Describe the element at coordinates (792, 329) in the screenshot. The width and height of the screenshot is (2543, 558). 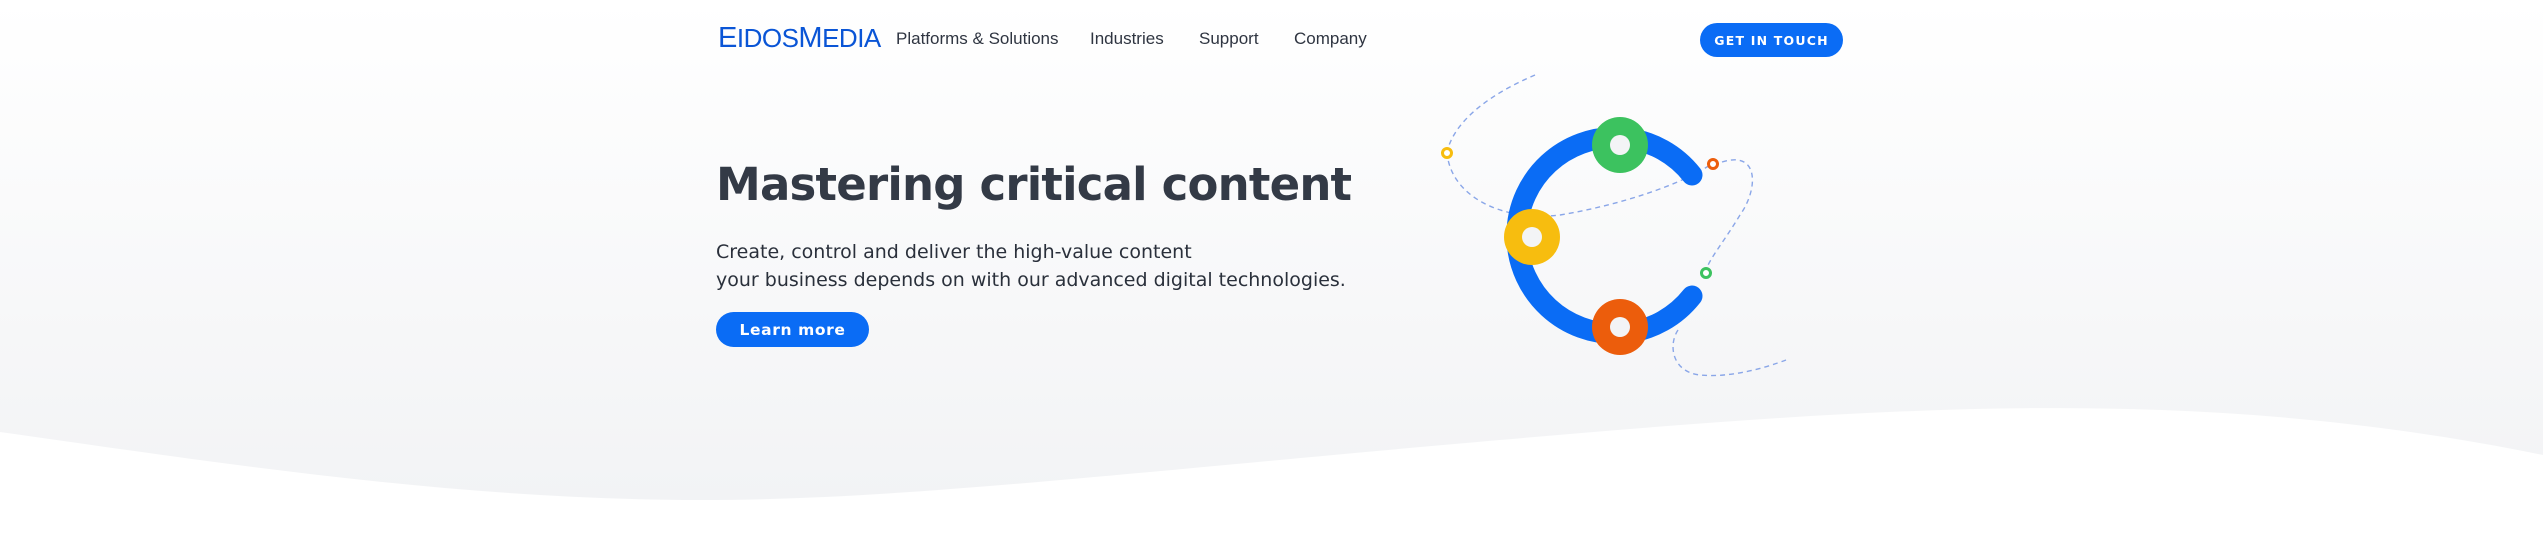
I see `learn-more-button: Learn more` at that location.